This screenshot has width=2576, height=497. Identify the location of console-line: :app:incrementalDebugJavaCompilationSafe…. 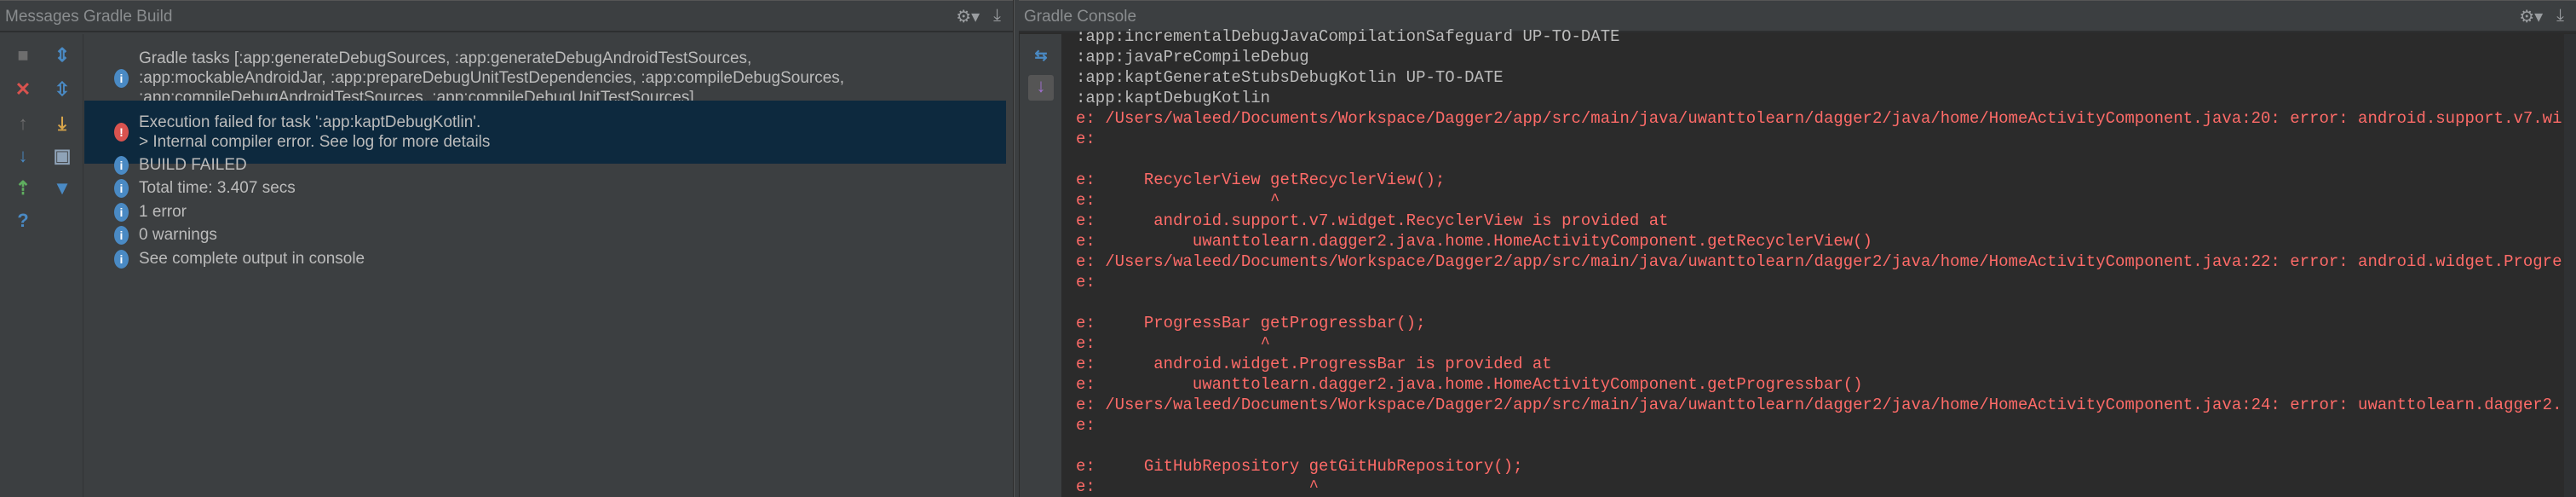
(1348, 36).